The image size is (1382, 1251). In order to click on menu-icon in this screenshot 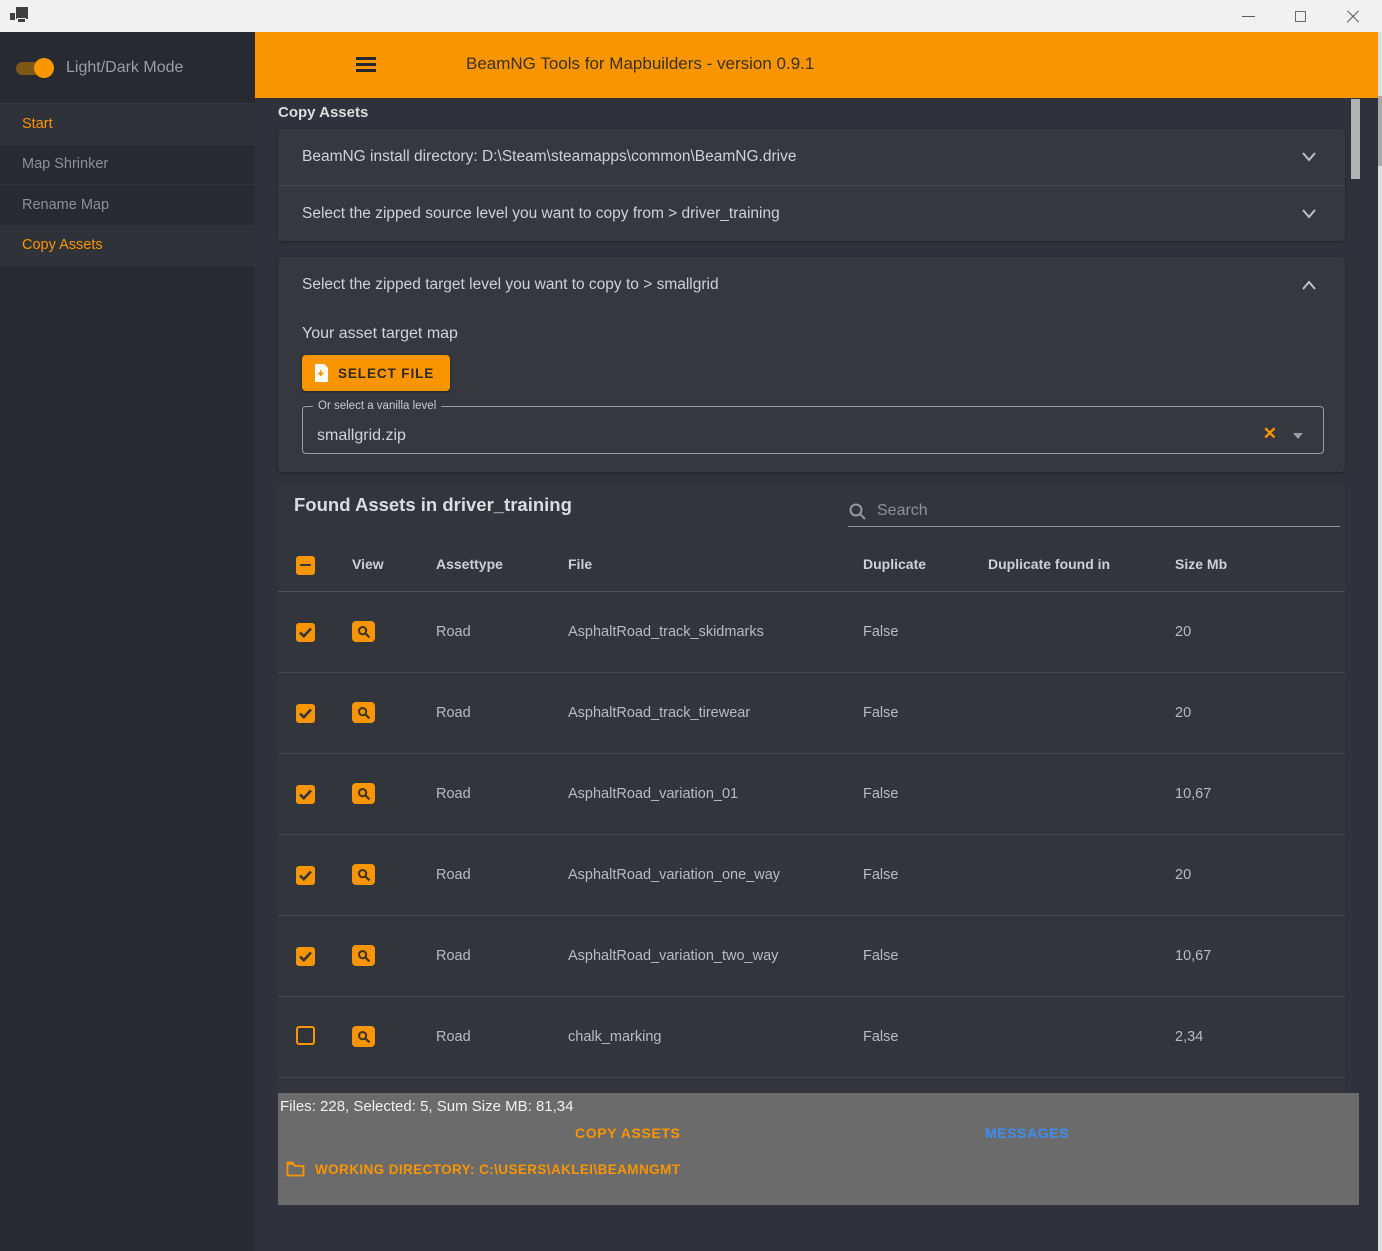, I will do `click(366, 65)`.